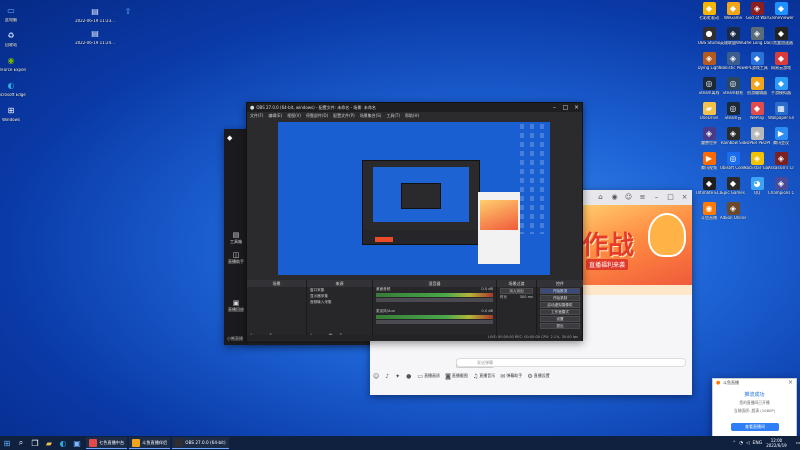 This screenshot has width=800, height=450. I want to click on menu-item: 配置文件(P), so click(344, 116).